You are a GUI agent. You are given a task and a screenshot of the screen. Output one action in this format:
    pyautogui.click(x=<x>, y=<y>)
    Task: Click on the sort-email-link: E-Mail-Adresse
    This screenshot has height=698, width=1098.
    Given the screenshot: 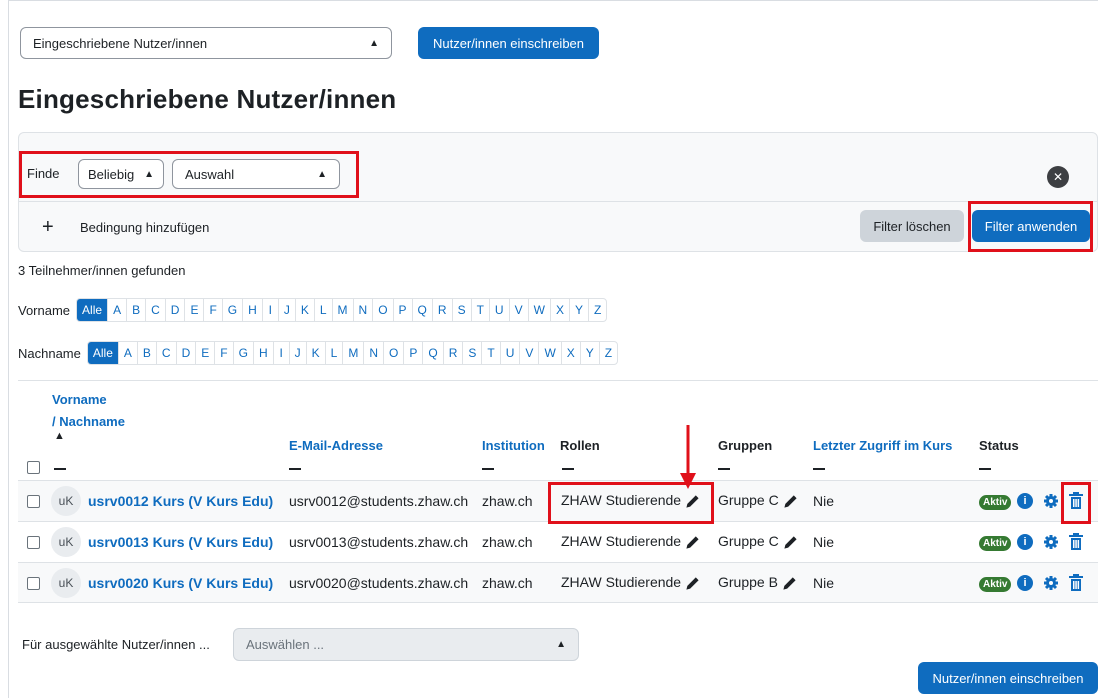 What is the action you would take?
    pyautogui.click(x=336, y=445)
    